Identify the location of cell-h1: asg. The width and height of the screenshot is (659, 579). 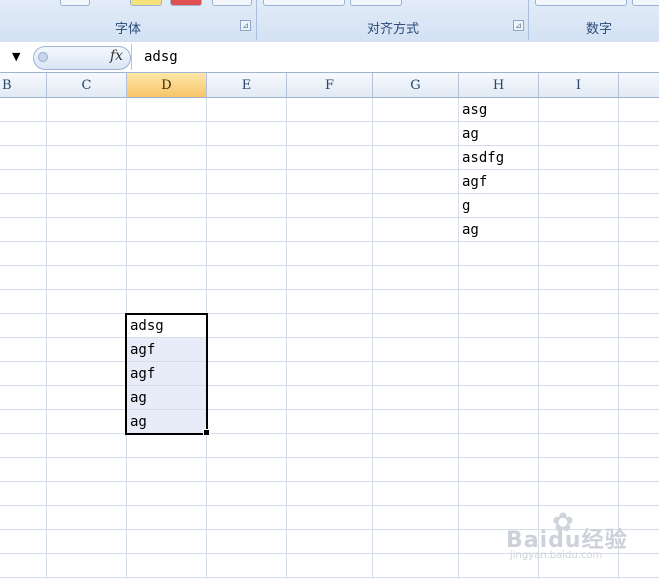
(499, 110).